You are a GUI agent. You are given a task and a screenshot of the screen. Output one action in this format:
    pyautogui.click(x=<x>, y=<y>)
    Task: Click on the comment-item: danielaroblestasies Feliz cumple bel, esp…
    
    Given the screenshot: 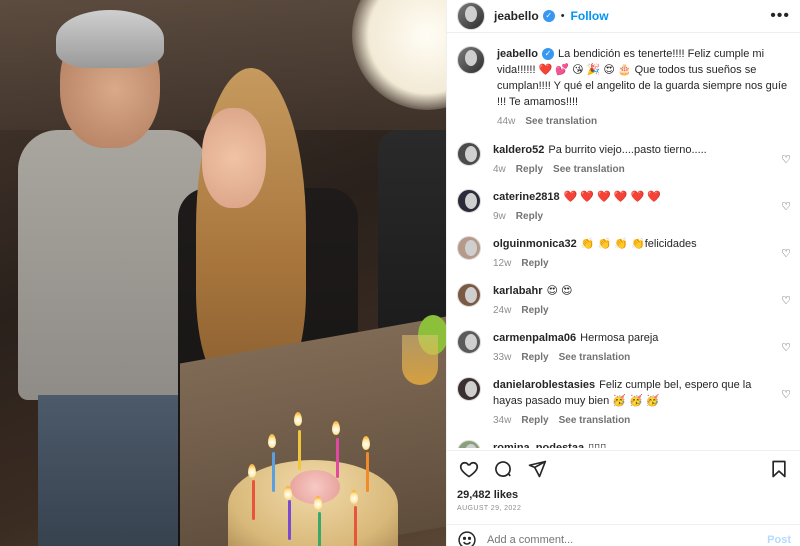 What is the action you would take?
    pyautogui.click(x=624, y=403)
    